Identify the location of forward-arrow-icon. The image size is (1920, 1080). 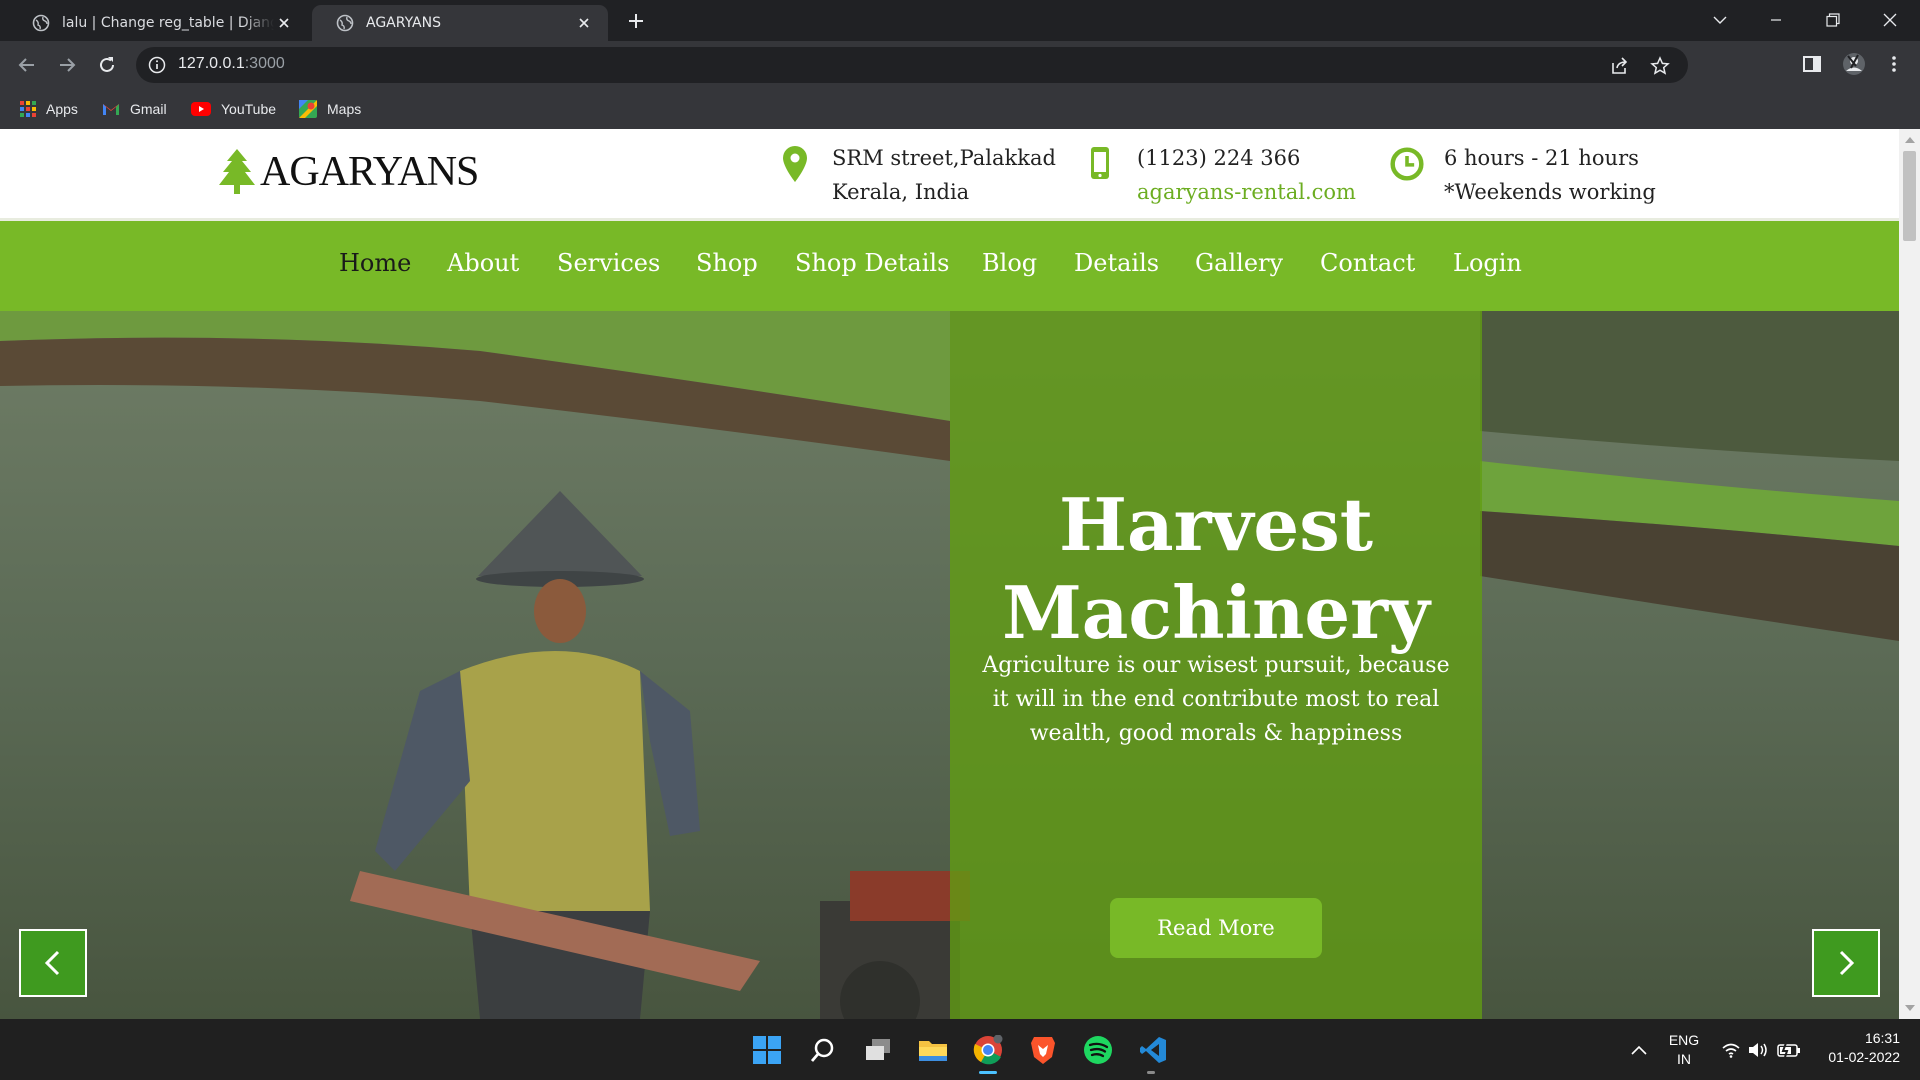
(67, 65).